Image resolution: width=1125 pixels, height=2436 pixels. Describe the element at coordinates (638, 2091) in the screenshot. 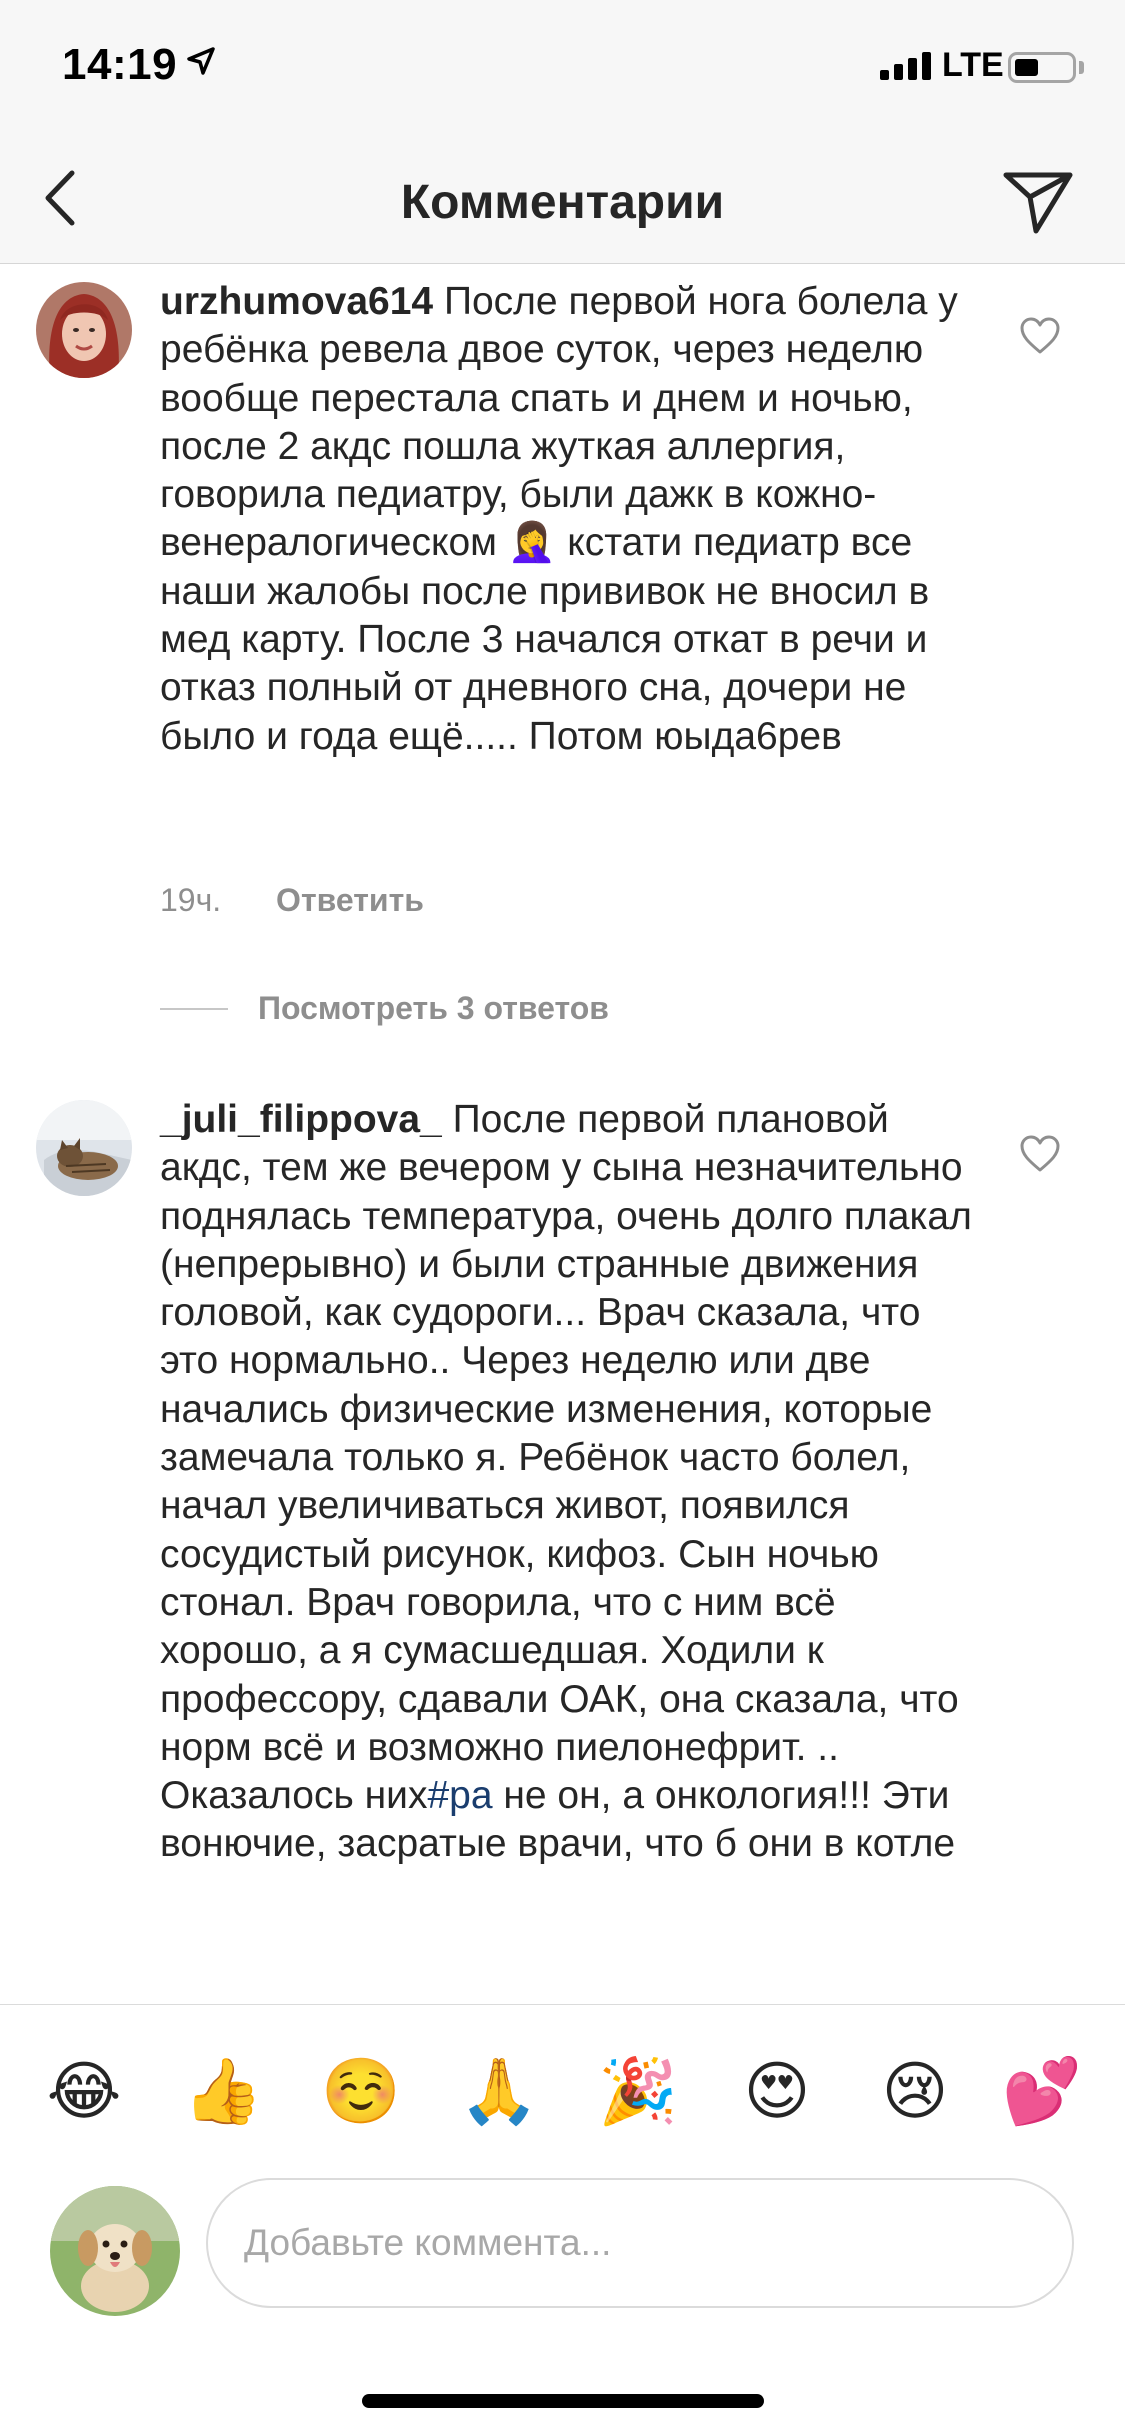

I see `party-popper-emoji: 🎉` at that location.